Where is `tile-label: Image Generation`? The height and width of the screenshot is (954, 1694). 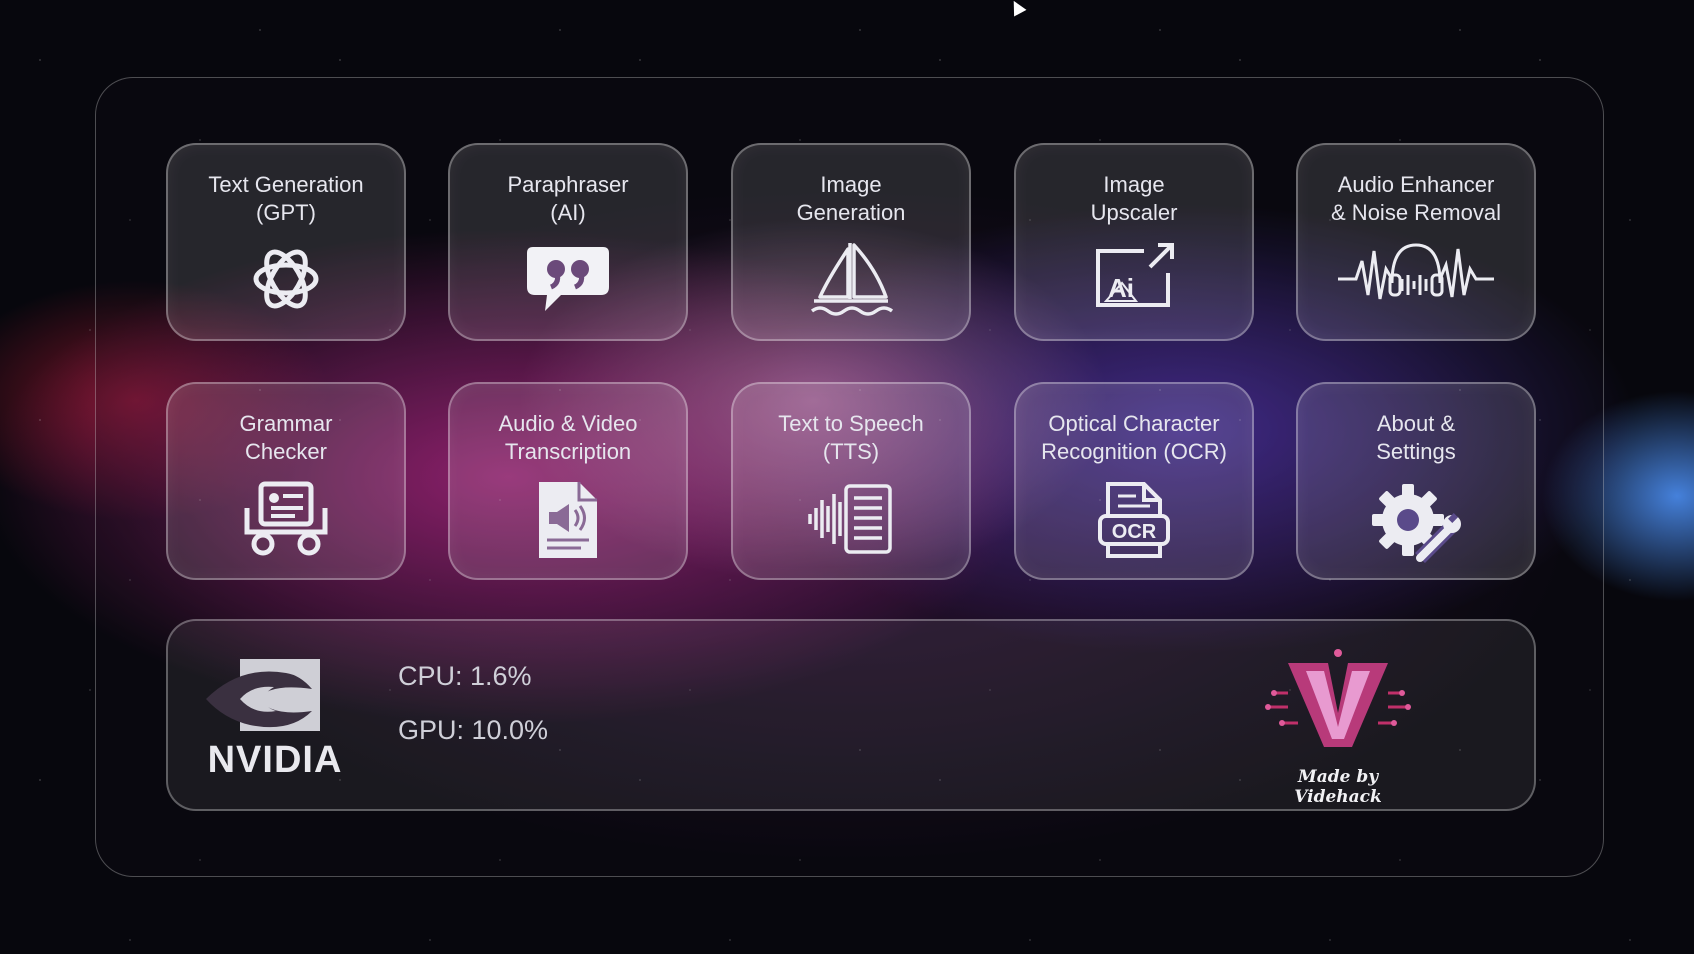
tile-label: Image Generation is located at coordinates (851, 198).